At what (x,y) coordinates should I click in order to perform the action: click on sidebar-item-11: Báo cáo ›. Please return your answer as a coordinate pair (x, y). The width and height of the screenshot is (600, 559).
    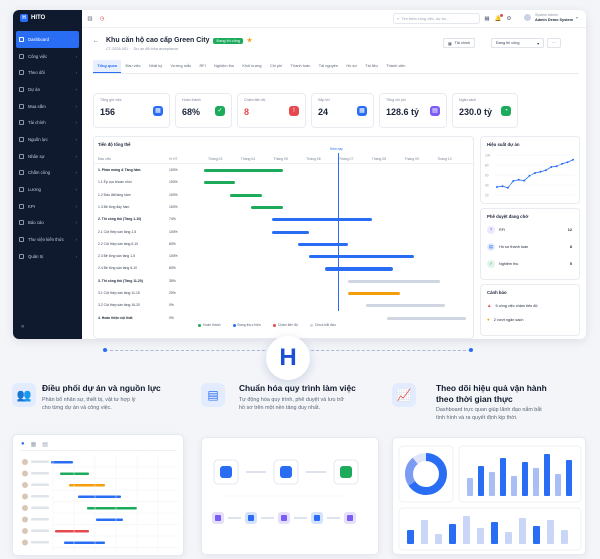
    Looking at the image, I should click on (47, 223).